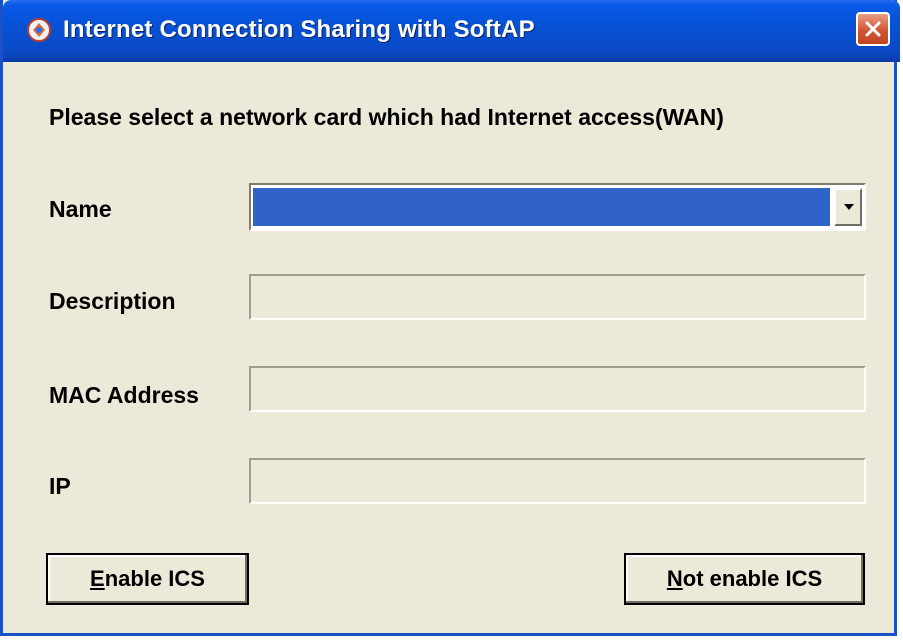  Describe the element at coordinates (557, 389) in the screenshot. I see `mac-address-field` at that location.